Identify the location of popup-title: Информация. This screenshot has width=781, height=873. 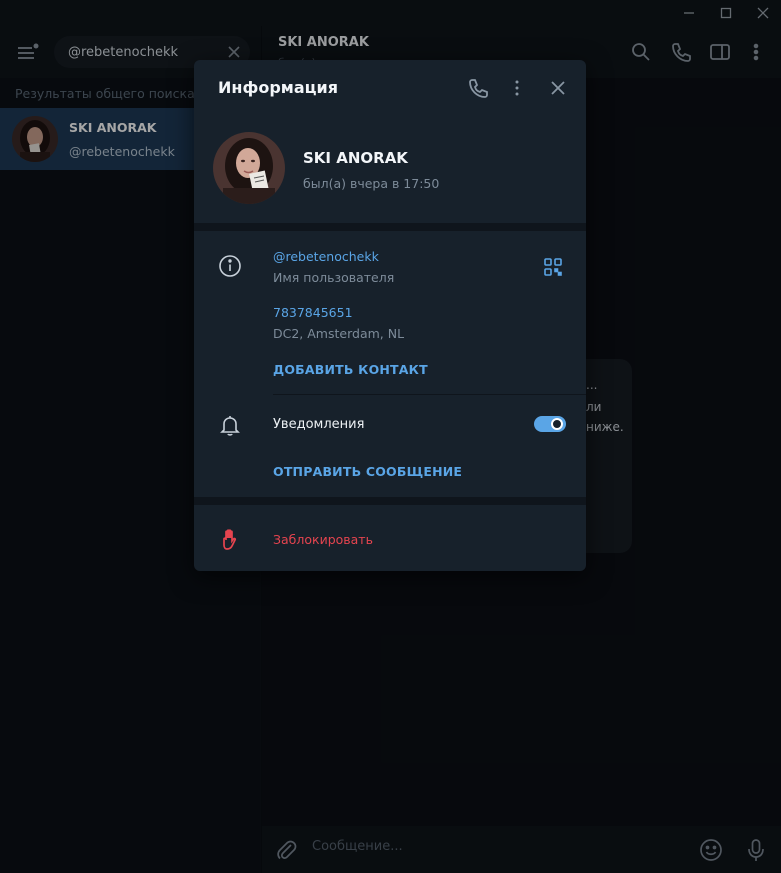
(278, 87).